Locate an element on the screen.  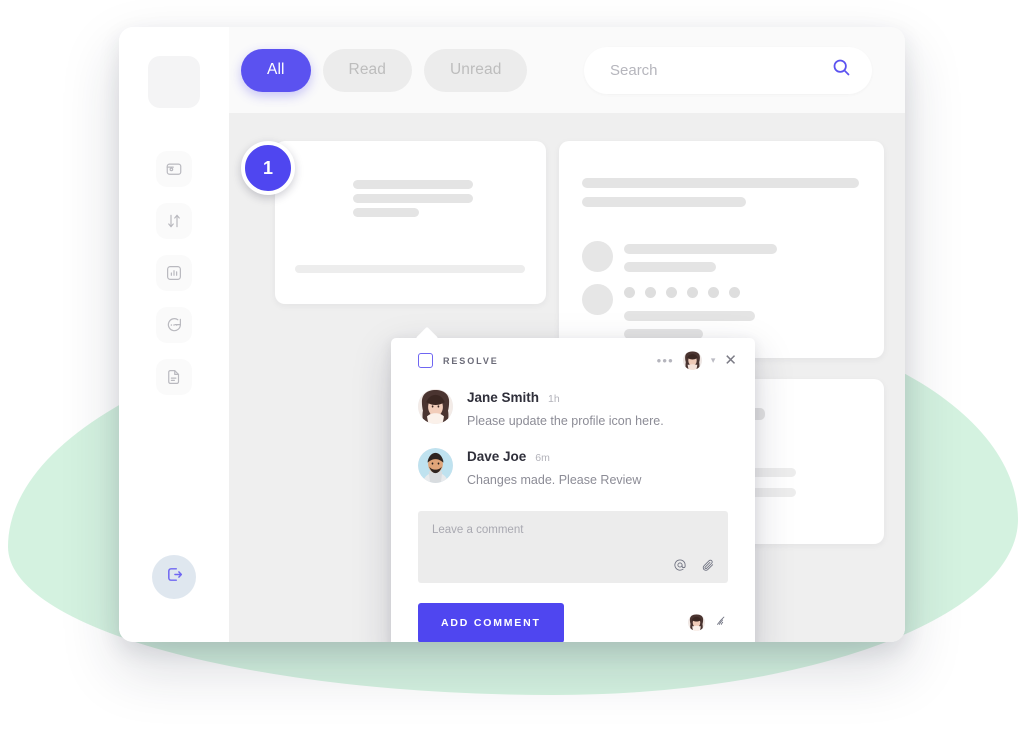
filter-tab-unread: Unread is located at coordinates (476, 70).